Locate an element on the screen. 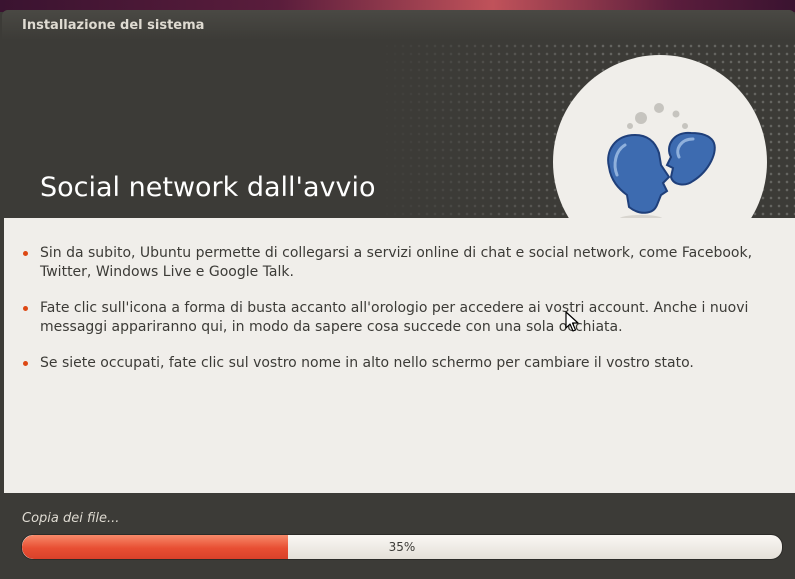 This screenshot has width=795, height=579. progress-bar: 35% is located at coordinates (402, 547).